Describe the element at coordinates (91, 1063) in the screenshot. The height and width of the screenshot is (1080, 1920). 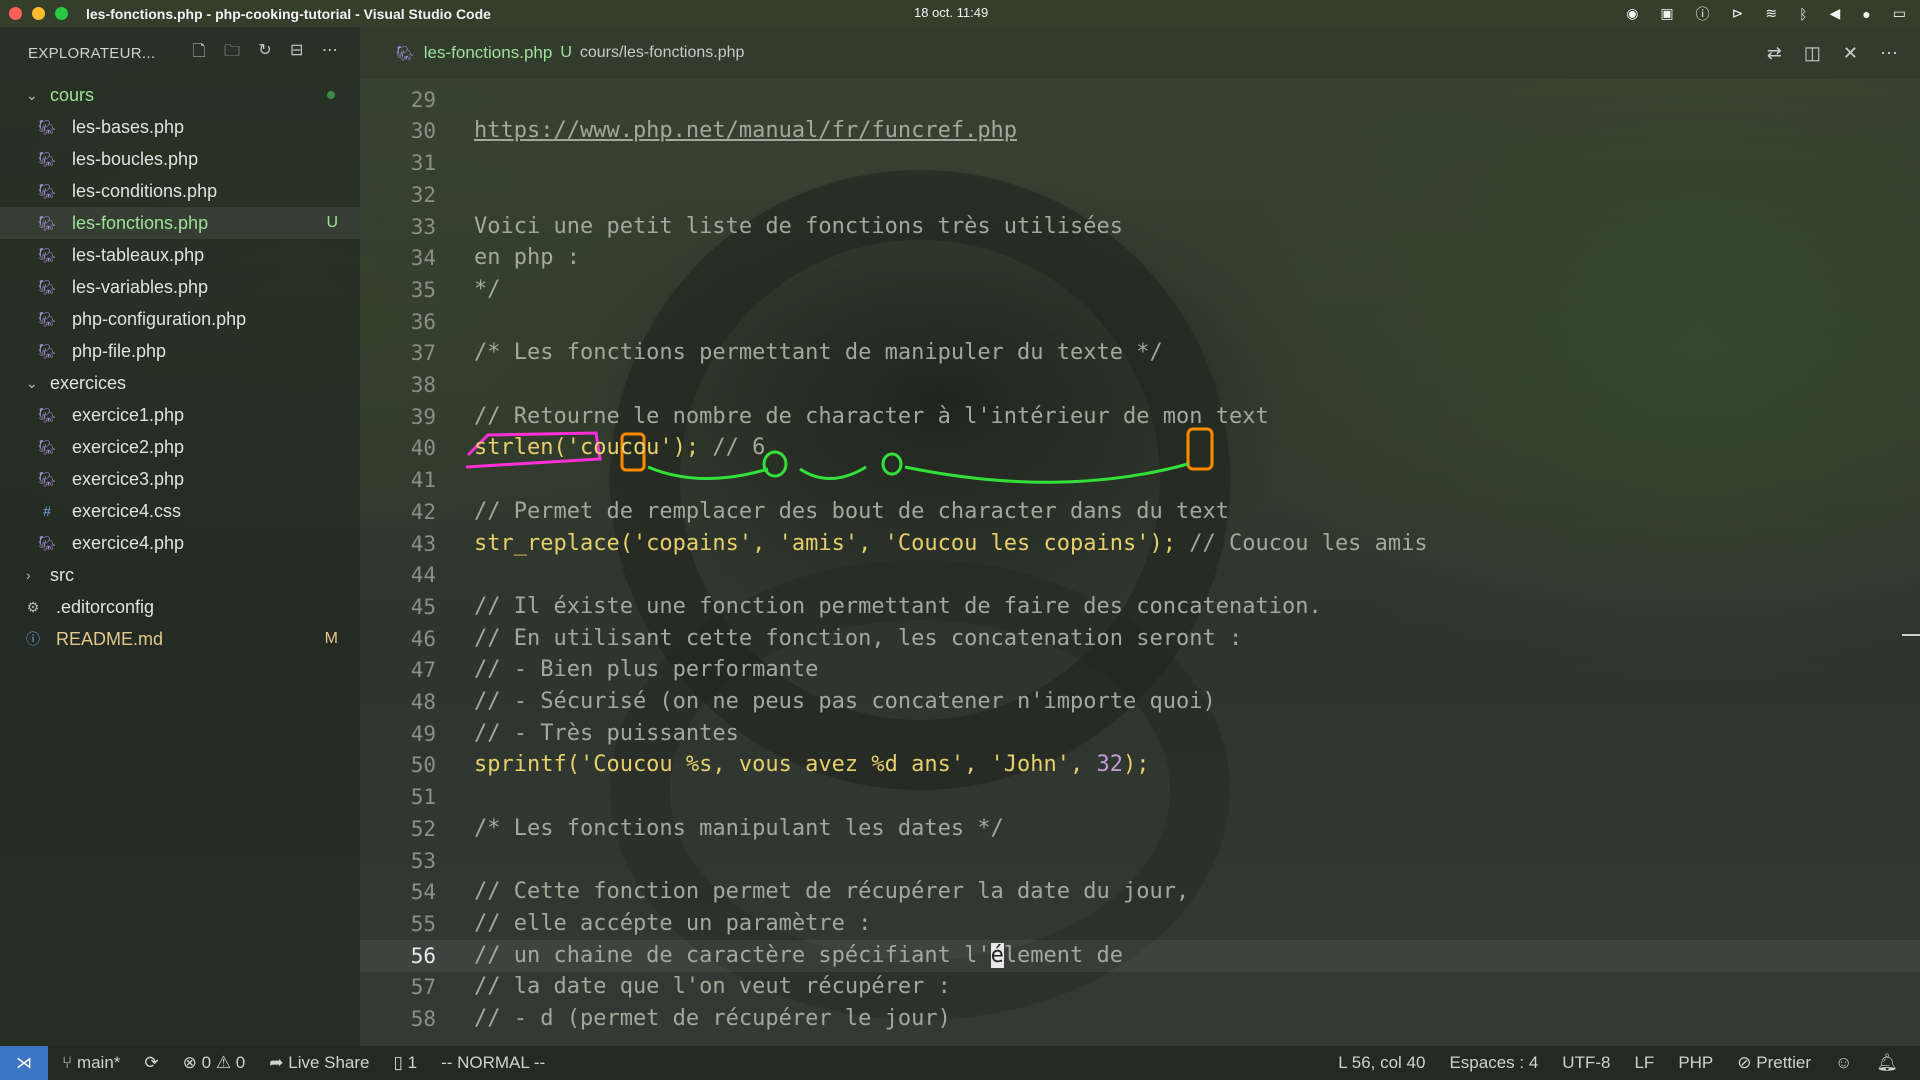
I see `git-branch: ⑂ main*` at that location.